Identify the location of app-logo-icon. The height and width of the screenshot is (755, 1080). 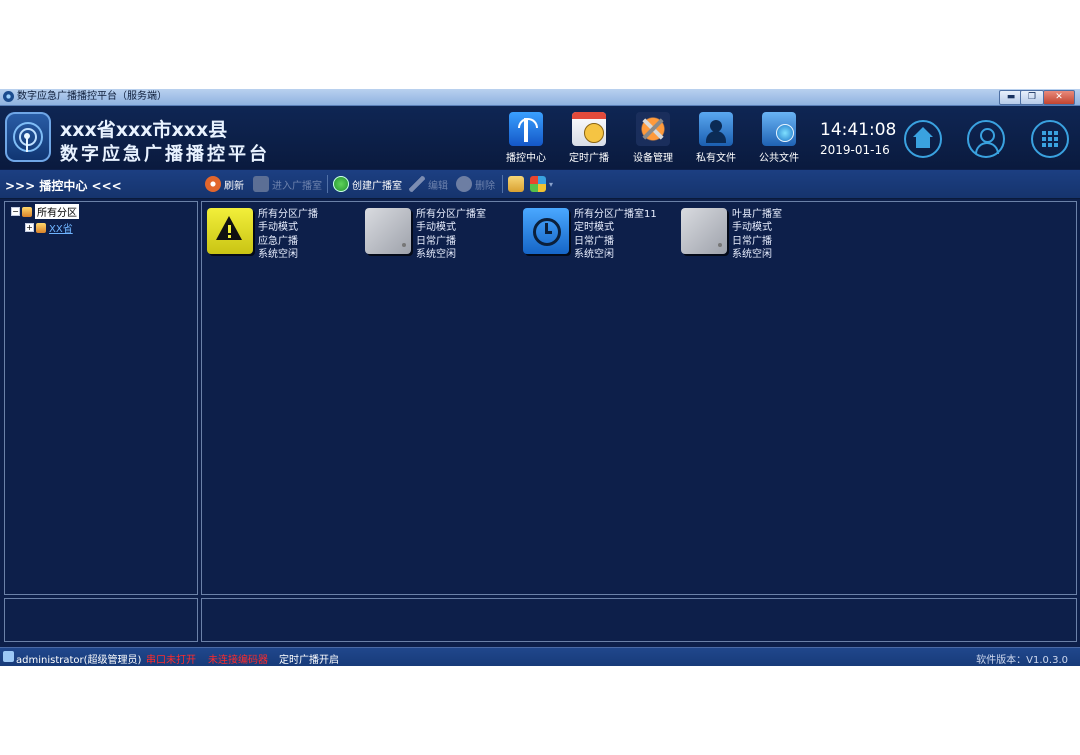
(28, 137).